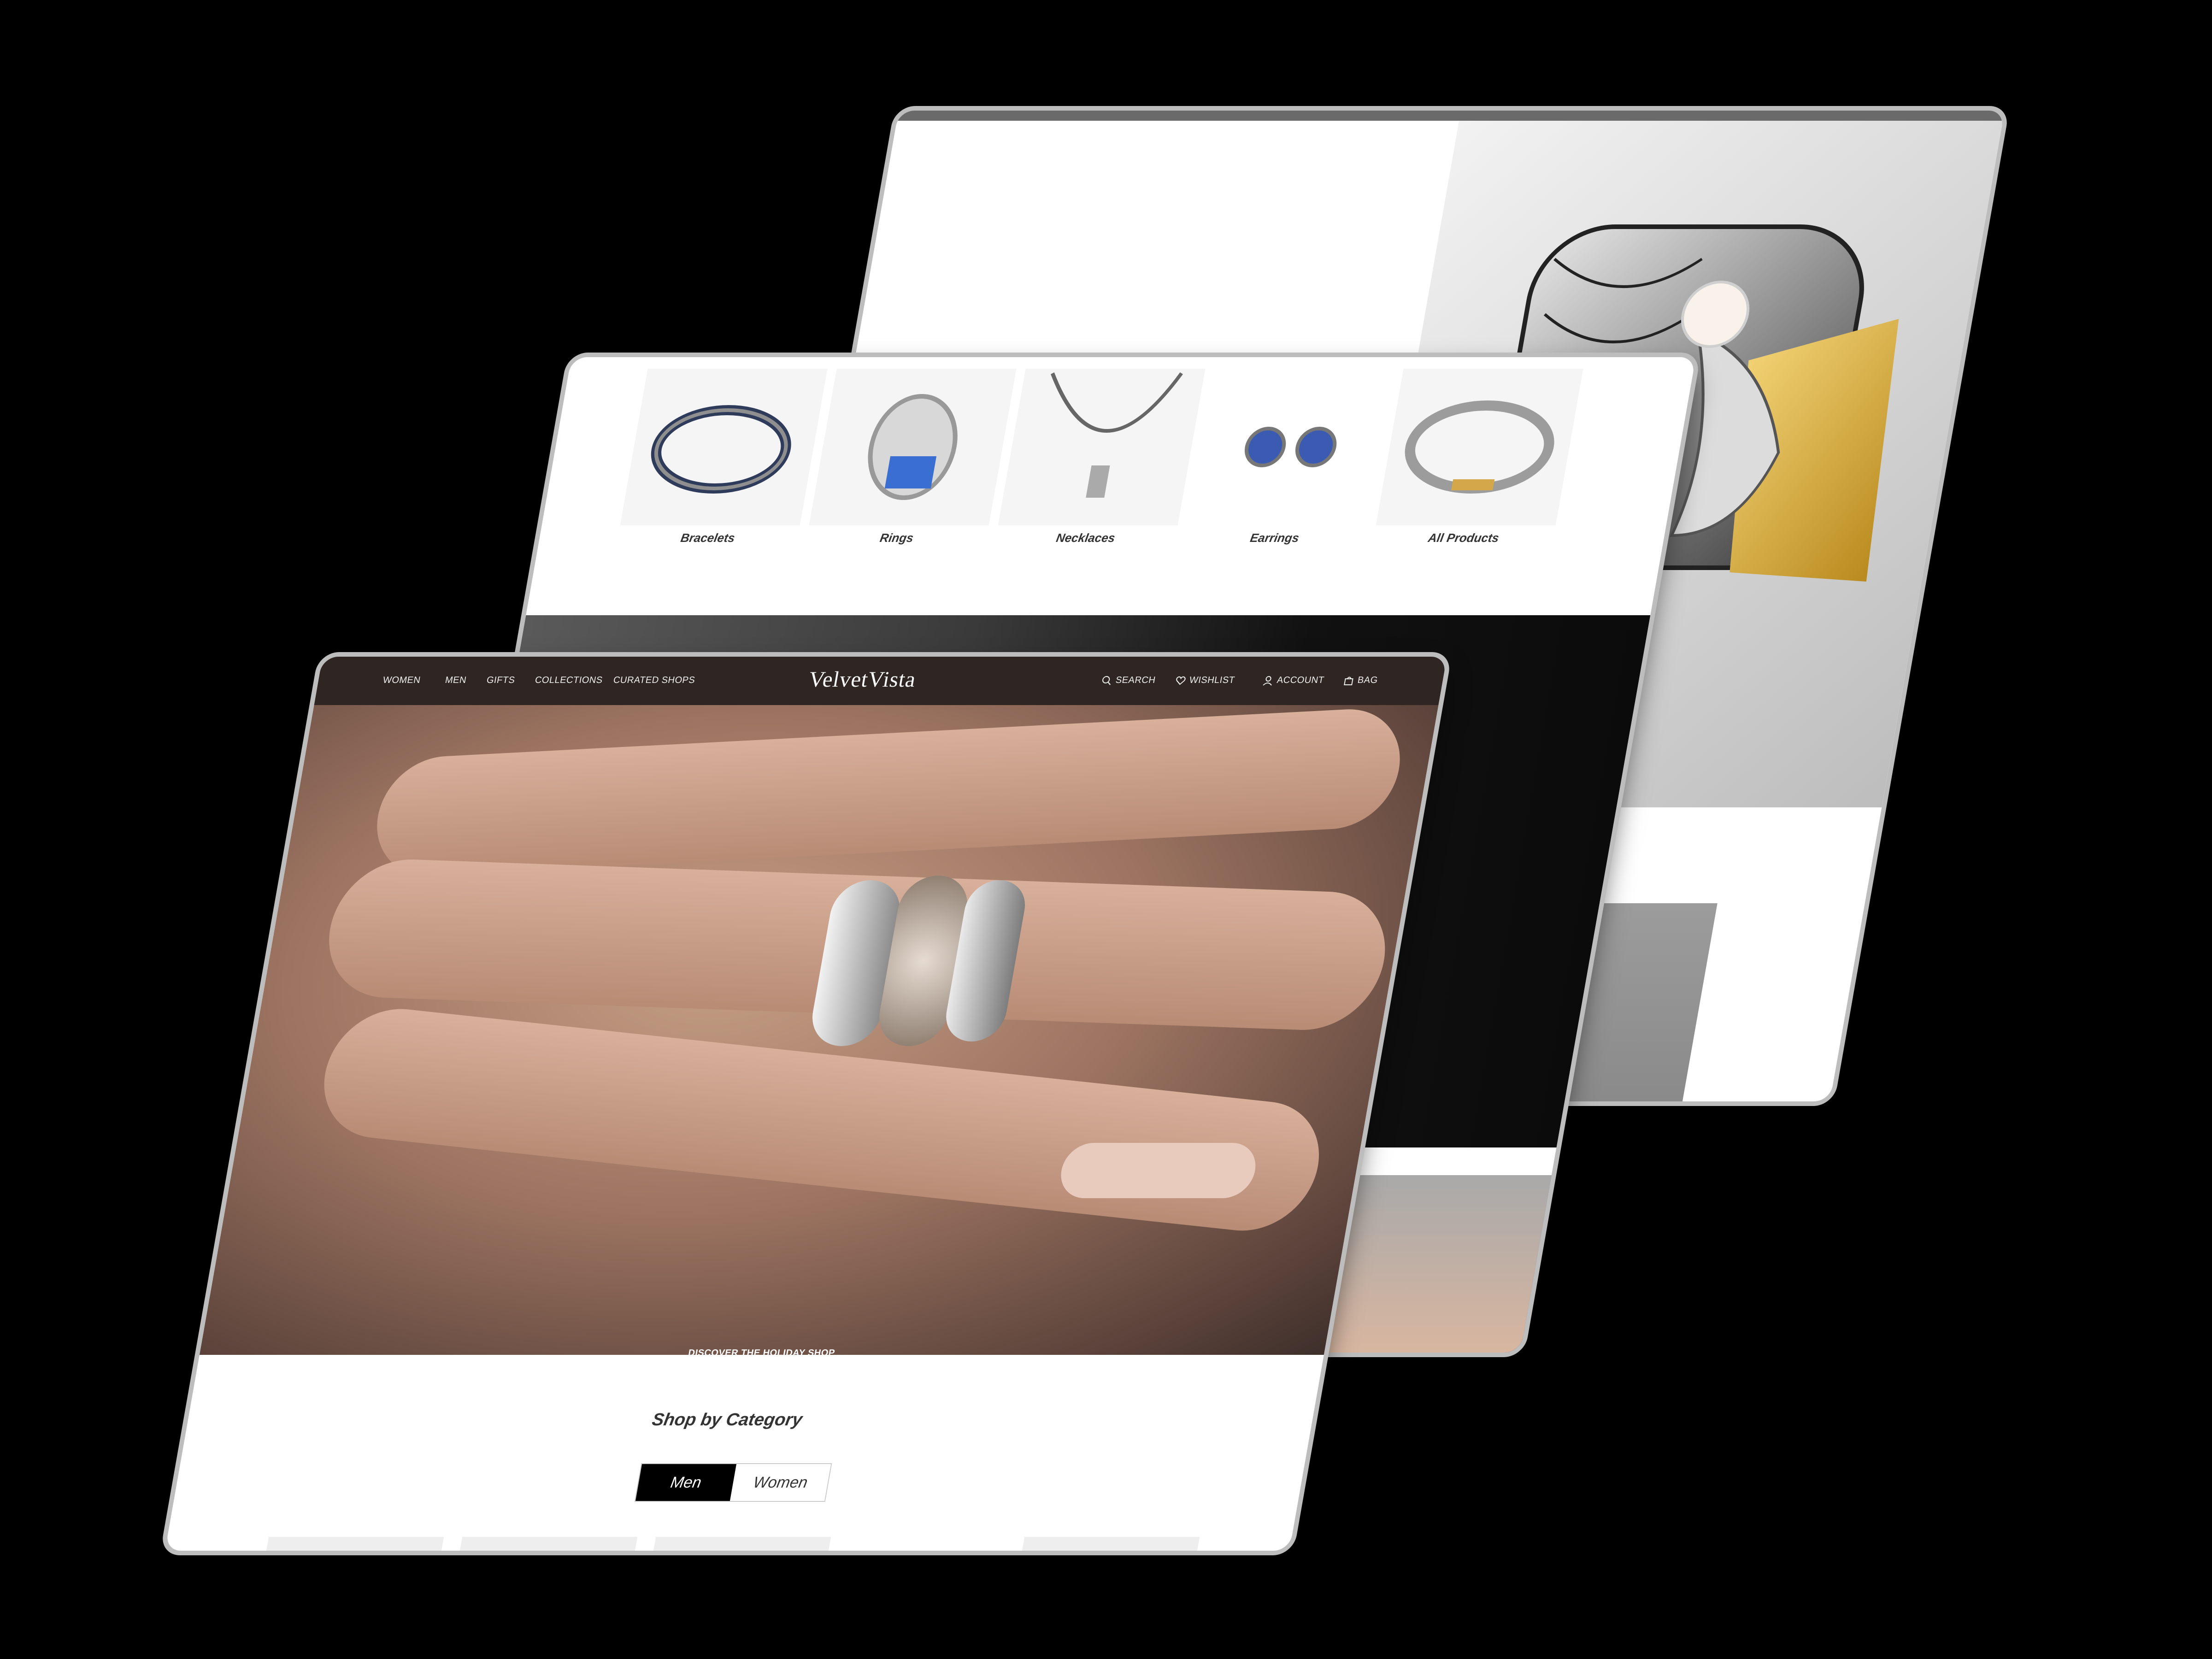  I want to click on category-label: Necklaces, so click(1086, 538).